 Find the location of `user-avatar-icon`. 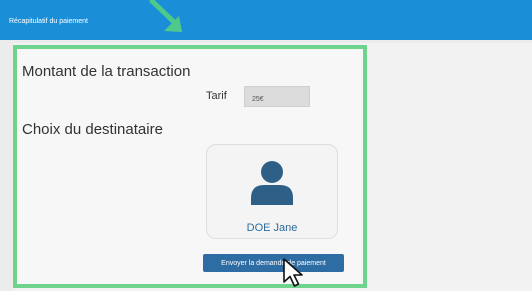

user-avatar-icon is located at coordinates (272, 183).